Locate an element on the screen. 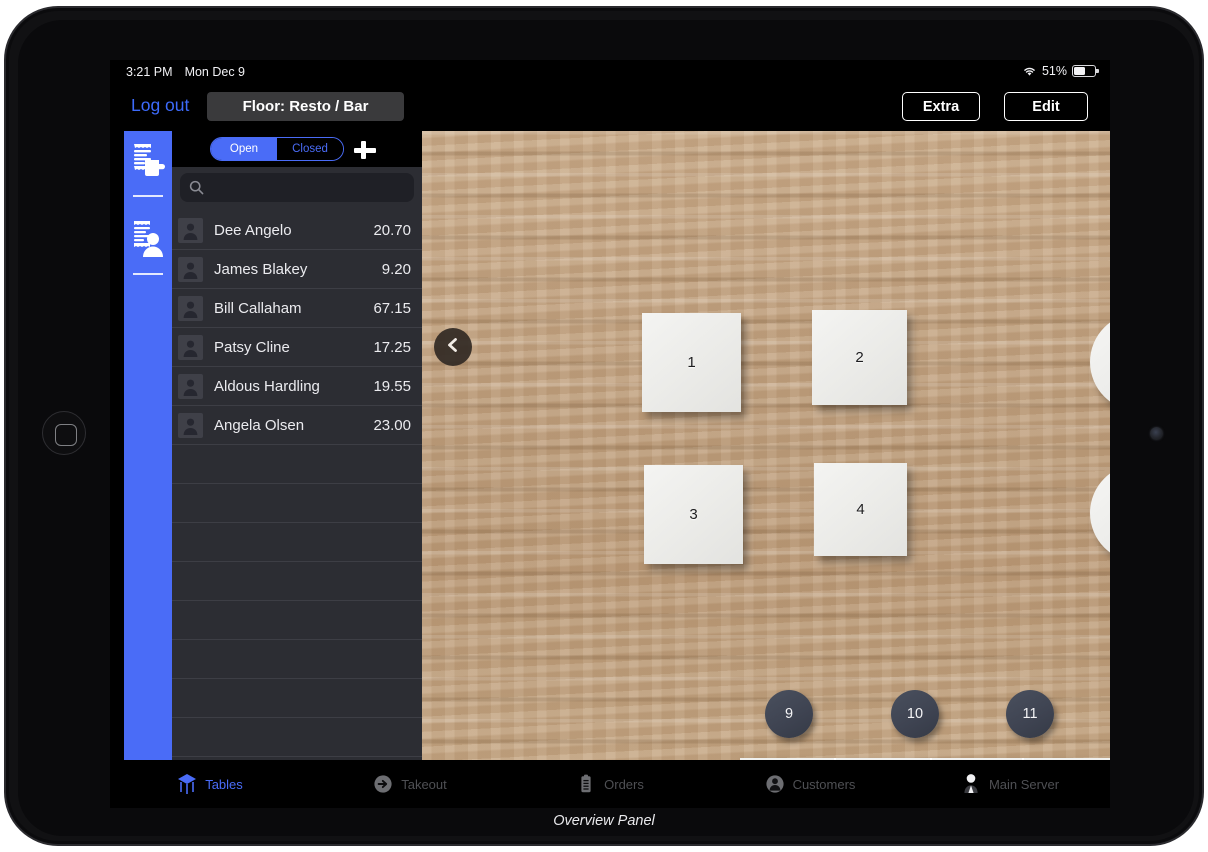  bar-seat-9: 9 is located at coordinates (789, 714).